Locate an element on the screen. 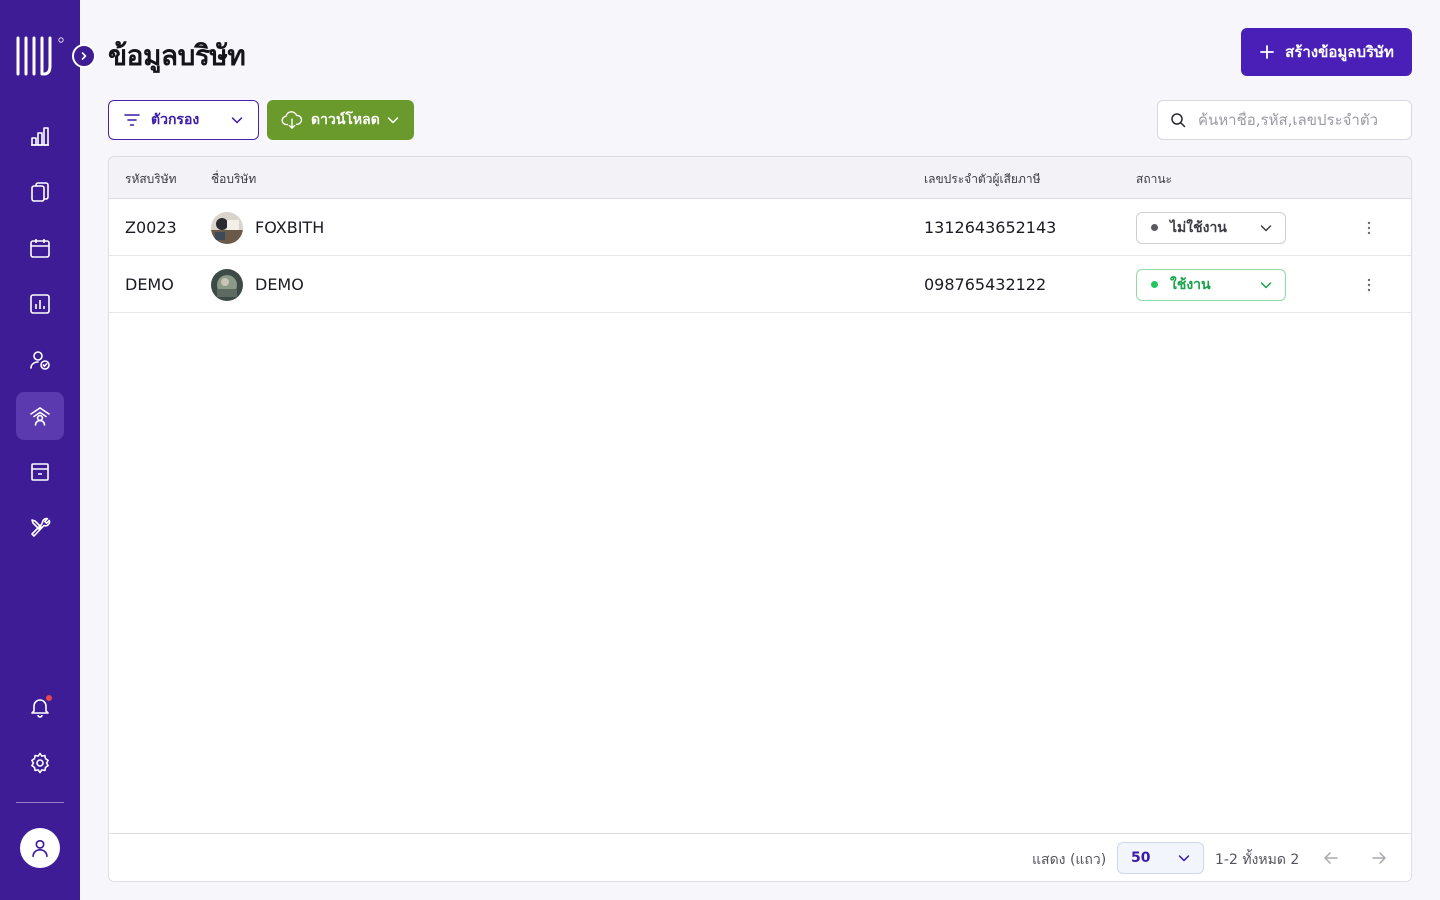 The width and height of the screenshot is (1440, 900). sidebar-item-documents is located at coordinates (40, 192).